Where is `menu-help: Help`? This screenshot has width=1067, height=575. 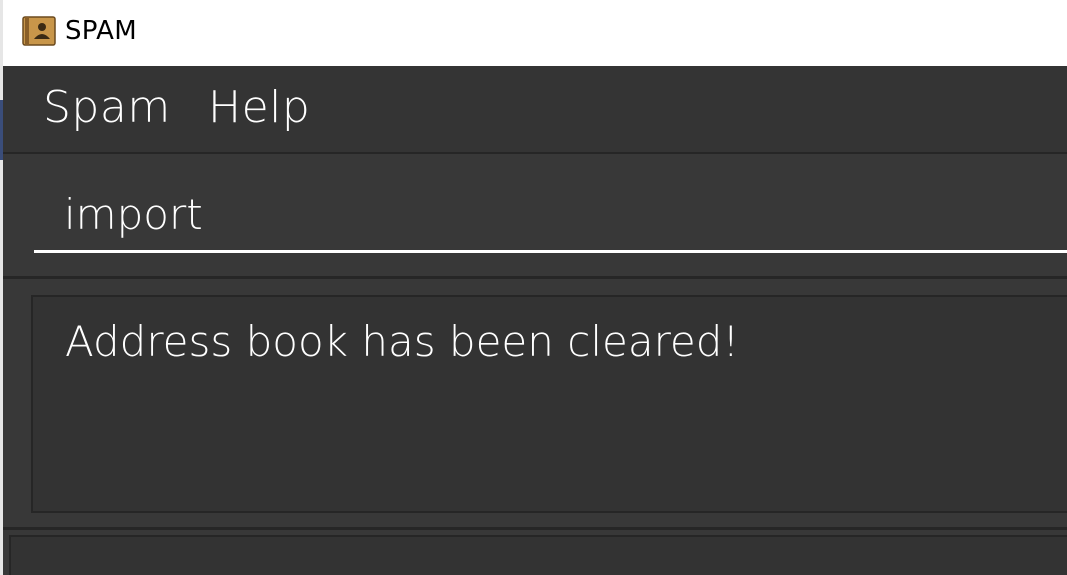 menu-help: Help is located at coordinates (259, 107).